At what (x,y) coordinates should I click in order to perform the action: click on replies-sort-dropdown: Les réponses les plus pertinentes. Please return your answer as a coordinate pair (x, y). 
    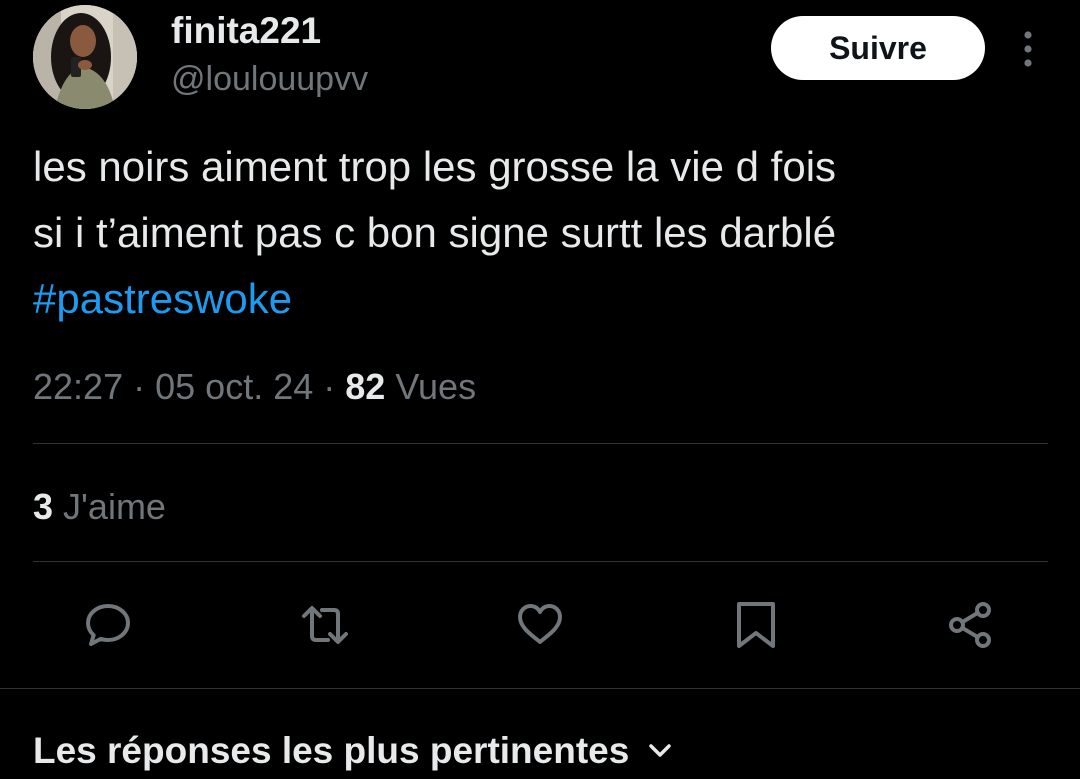
    Looking at the image, I should click on (353, 751).